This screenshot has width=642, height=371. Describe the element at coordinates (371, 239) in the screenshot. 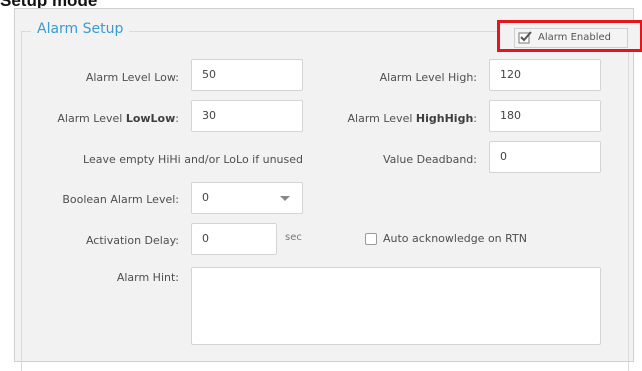

I see `auto-acknowledge-checkbox` at that location.